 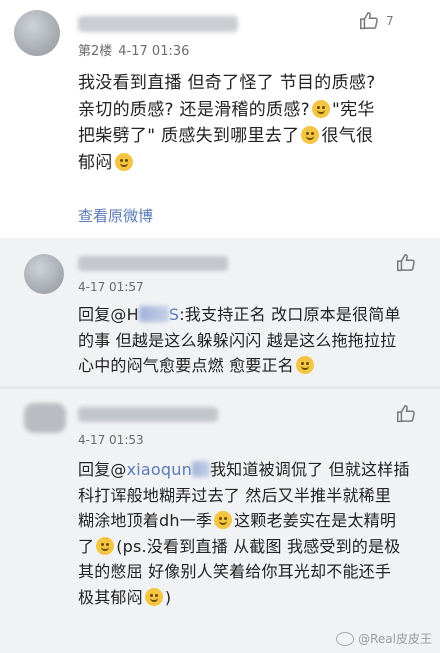 What do you see at coordinates (227, 83) in the screenshot?
I see `comment-line: 我没看到直播 但奇了怪了 节目的质感?` at bounding box center [227, 83].